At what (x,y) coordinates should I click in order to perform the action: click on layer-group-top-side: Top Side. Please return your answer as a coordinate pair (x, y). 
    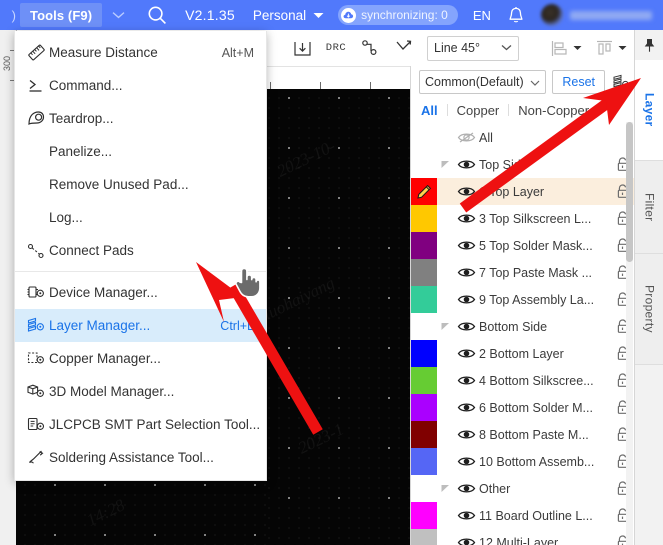
    Looking at the image, I should click on (523, 164).